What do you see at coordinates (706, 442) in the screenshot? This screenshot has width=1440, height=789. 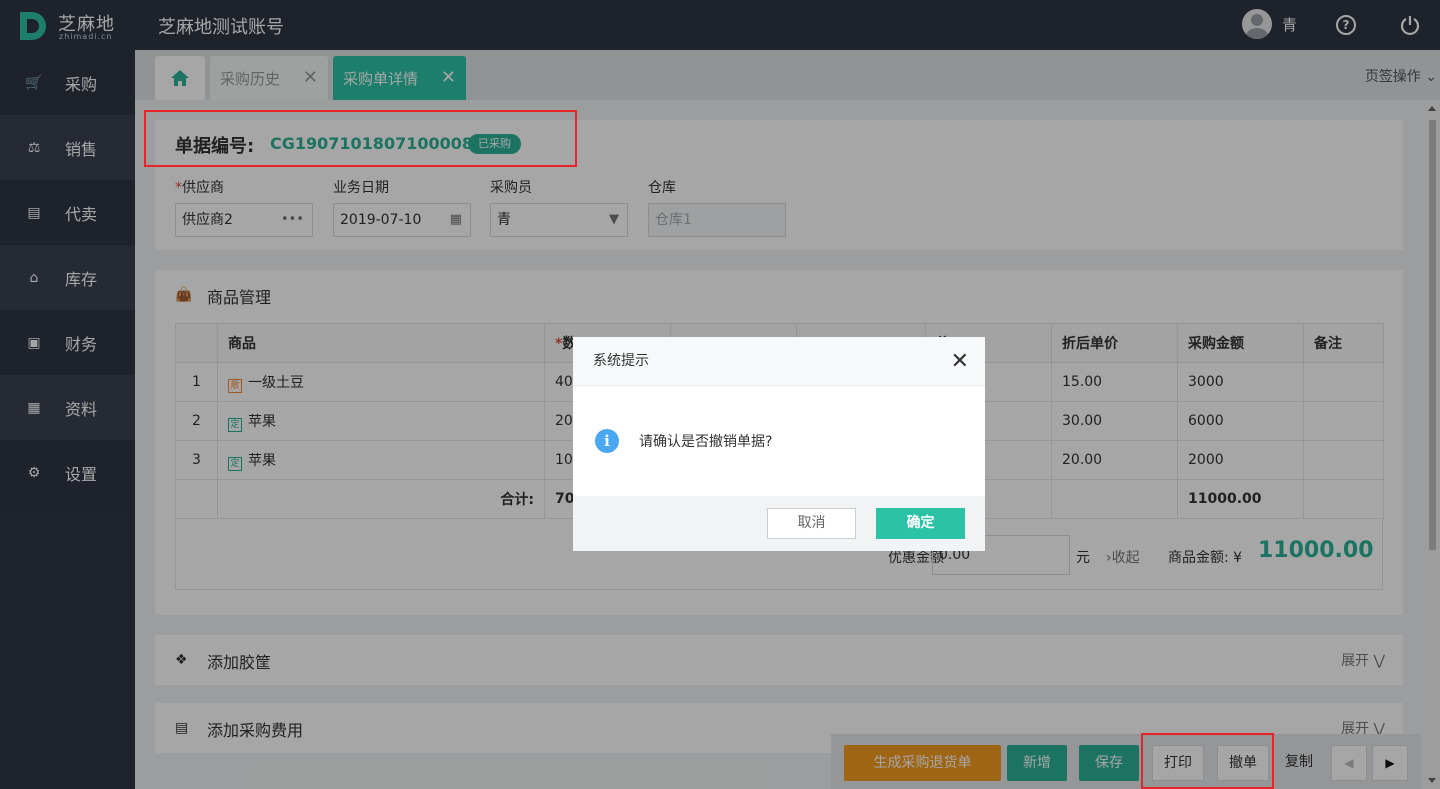 I see `dialog-message: 请确认是否撤销单据?` at bounding box center [706, 442].